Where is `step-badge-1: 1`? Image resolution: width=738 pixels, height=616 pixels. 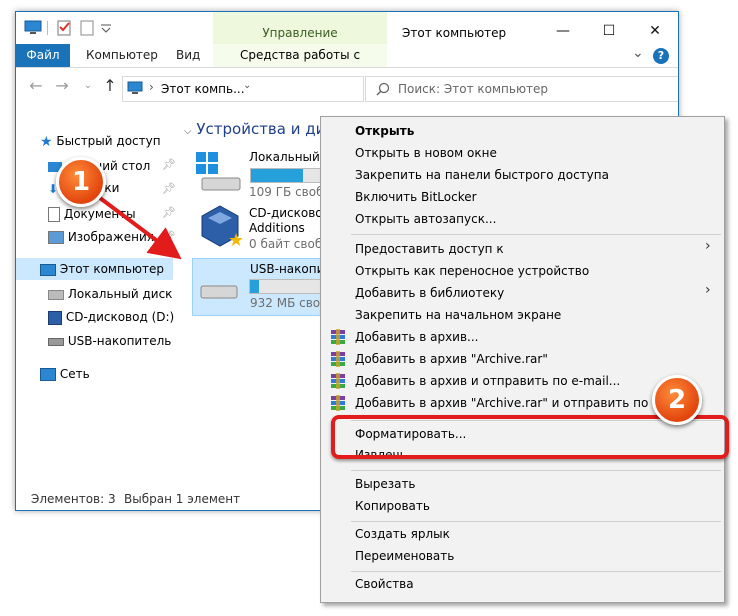 step-badge-1: 1 is located at coordinates (81, 182).